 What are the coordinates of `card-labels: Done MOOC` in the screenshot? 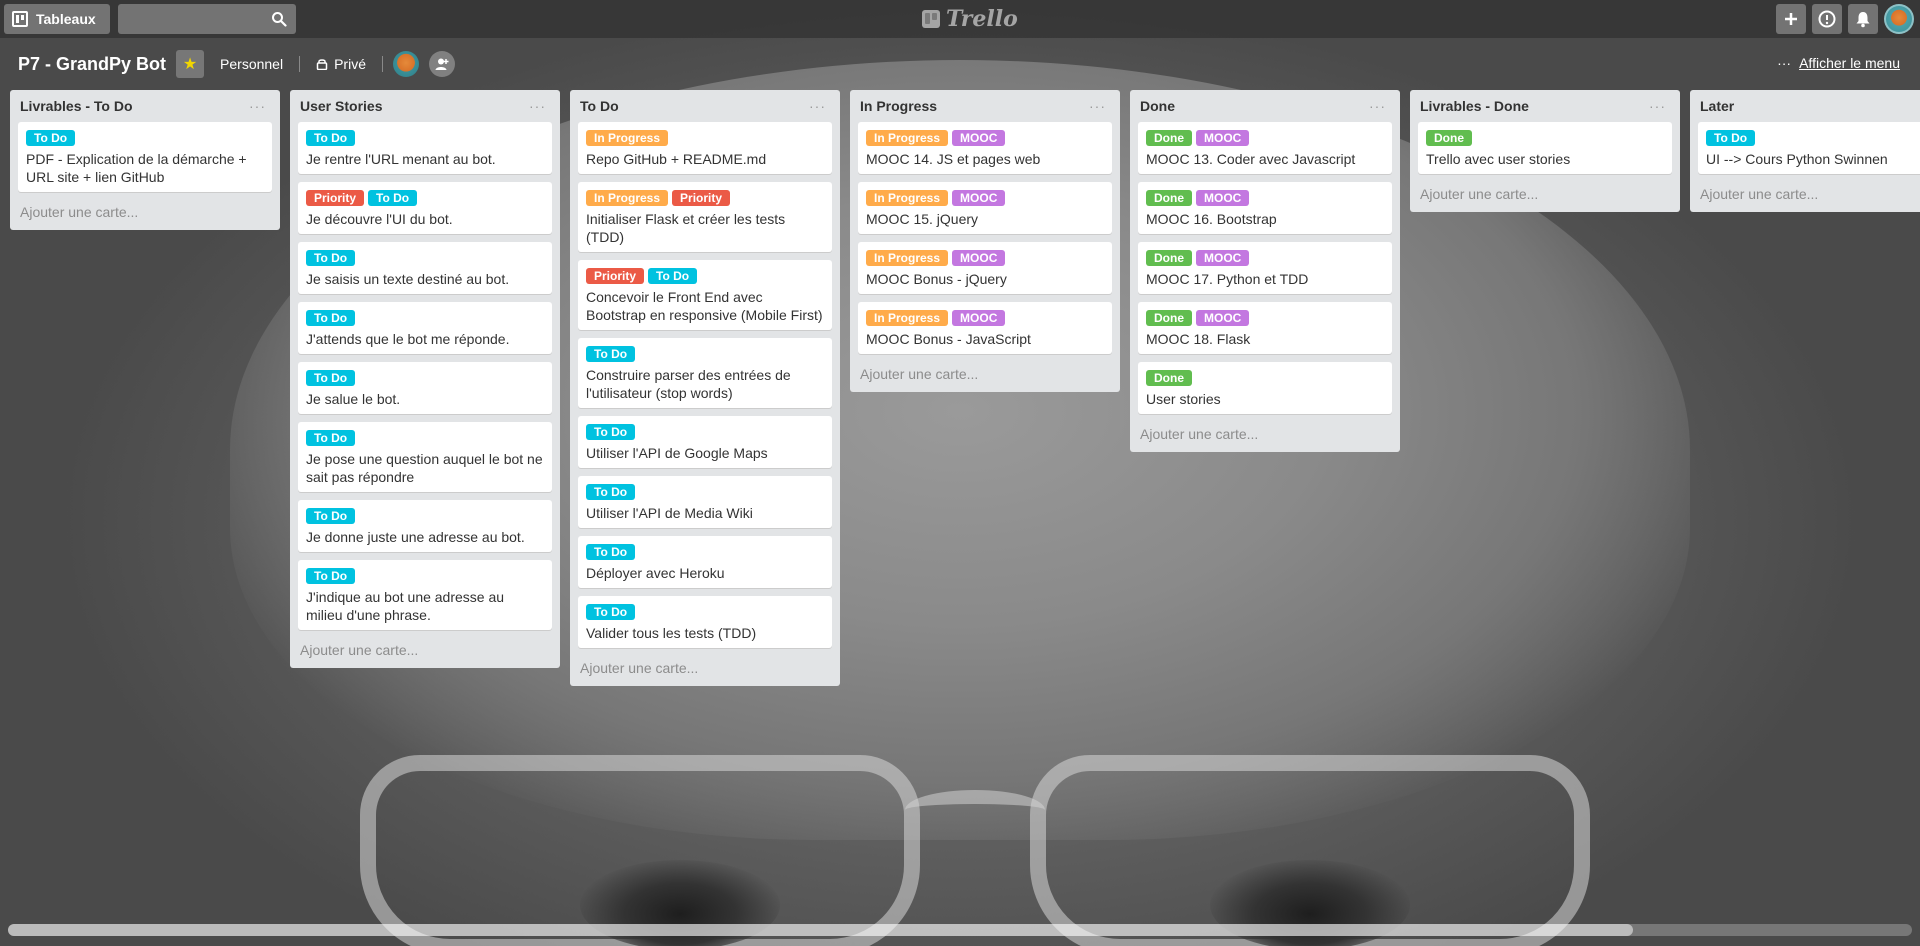 It's located at (1265, 318).